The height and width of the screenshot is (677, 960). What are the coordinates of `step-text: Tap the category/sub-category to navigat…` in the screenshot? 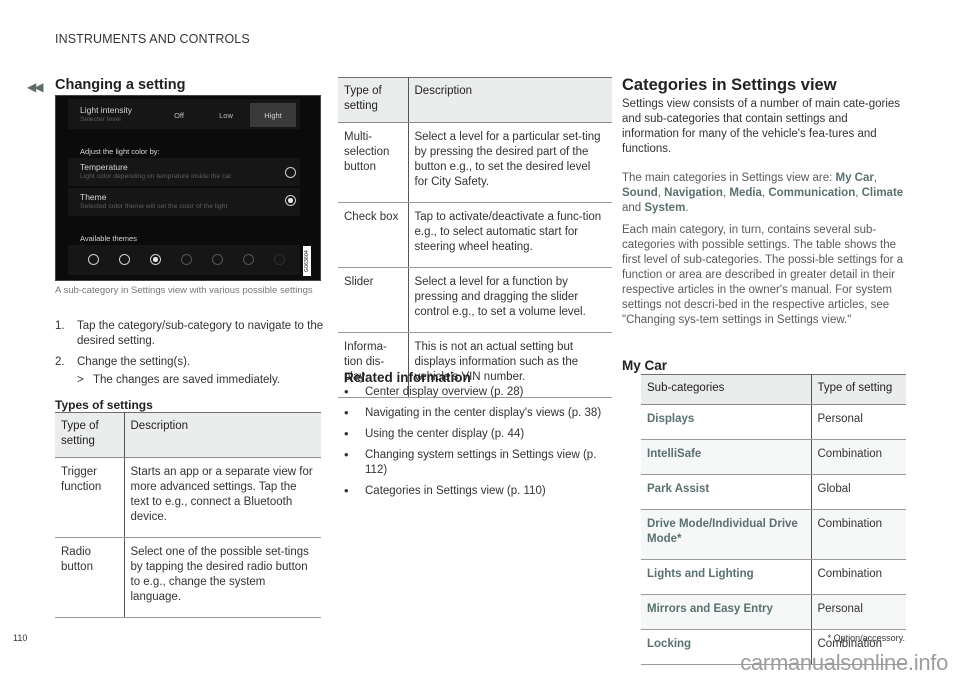 It's located at (200, 333).